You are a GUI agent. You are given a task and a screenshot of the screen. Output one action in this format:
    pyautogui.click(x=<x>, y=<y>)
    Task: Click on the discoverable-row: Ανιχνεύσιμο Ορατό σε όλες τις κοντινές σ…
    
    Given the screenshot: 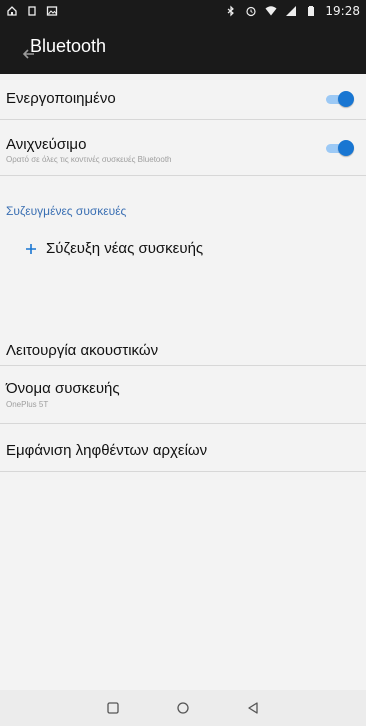 What is the action you would take?
    pyautogui.click(x=183, y=148)
    